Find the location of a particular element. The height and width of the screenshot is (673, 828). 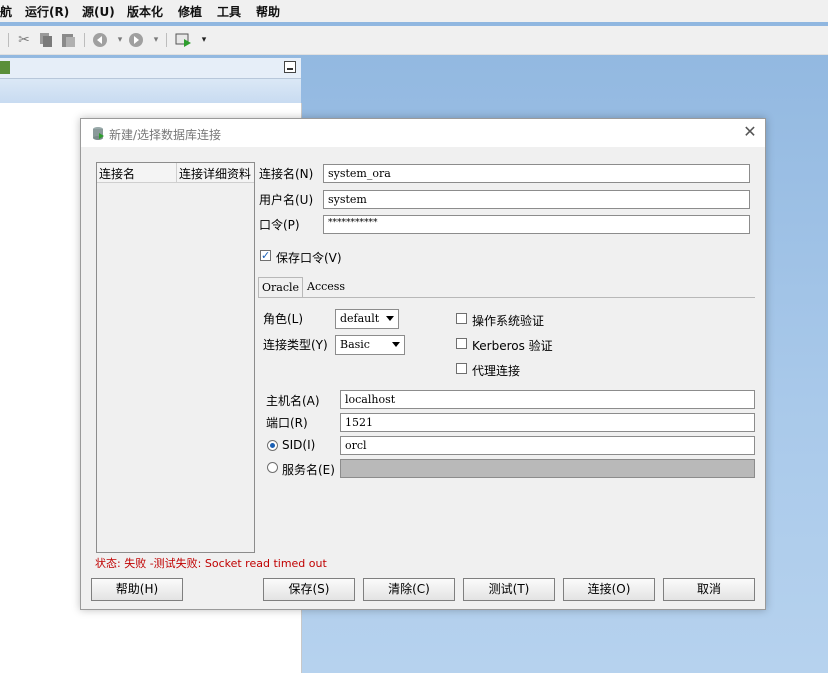

save-button: 保存(S) is located at coordinates (309, 589).